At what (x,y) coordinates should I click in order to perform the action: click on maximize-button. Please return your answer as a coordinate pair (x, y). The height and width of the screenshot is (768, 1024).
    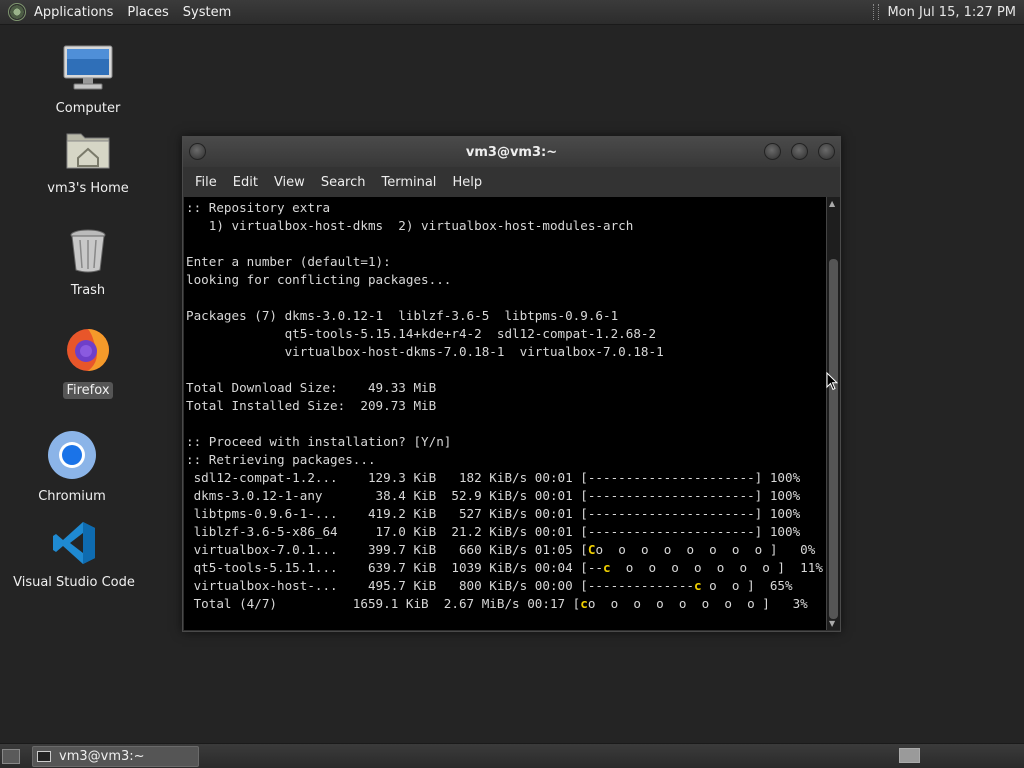
    Looking at the image, I should click on (799, 151).